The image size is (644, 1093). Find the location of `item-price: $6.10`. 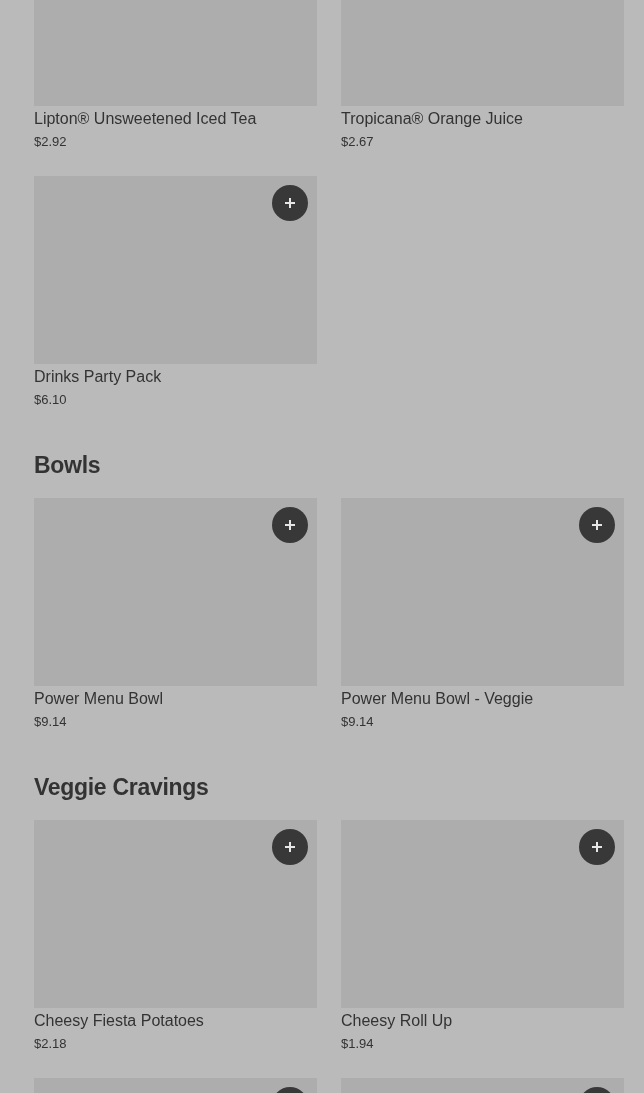

item-price: $6.10 is located at coordinates (51, 400).